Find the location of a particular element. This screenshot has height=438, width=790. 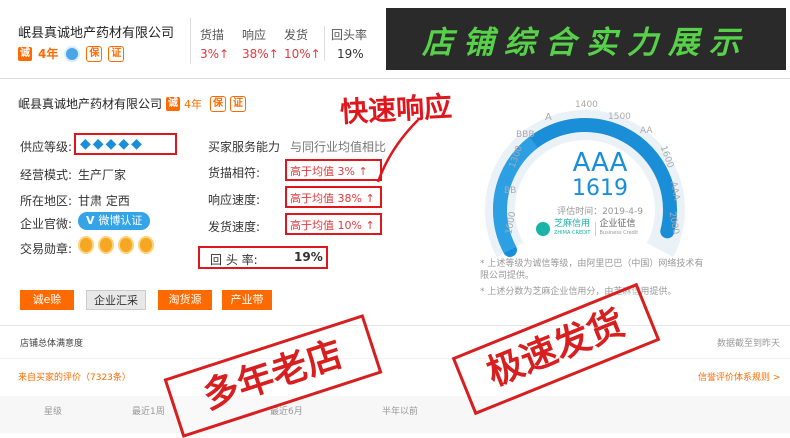

medal-row is located at coordinates (116, 245).